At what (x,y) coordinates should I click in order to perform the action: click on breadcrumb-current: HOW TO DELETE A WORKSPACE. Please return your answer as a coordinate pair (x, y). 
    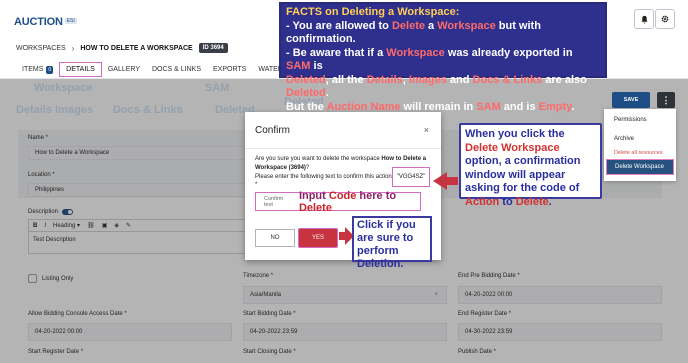
    Looking at the image, I should click on (136, 48).